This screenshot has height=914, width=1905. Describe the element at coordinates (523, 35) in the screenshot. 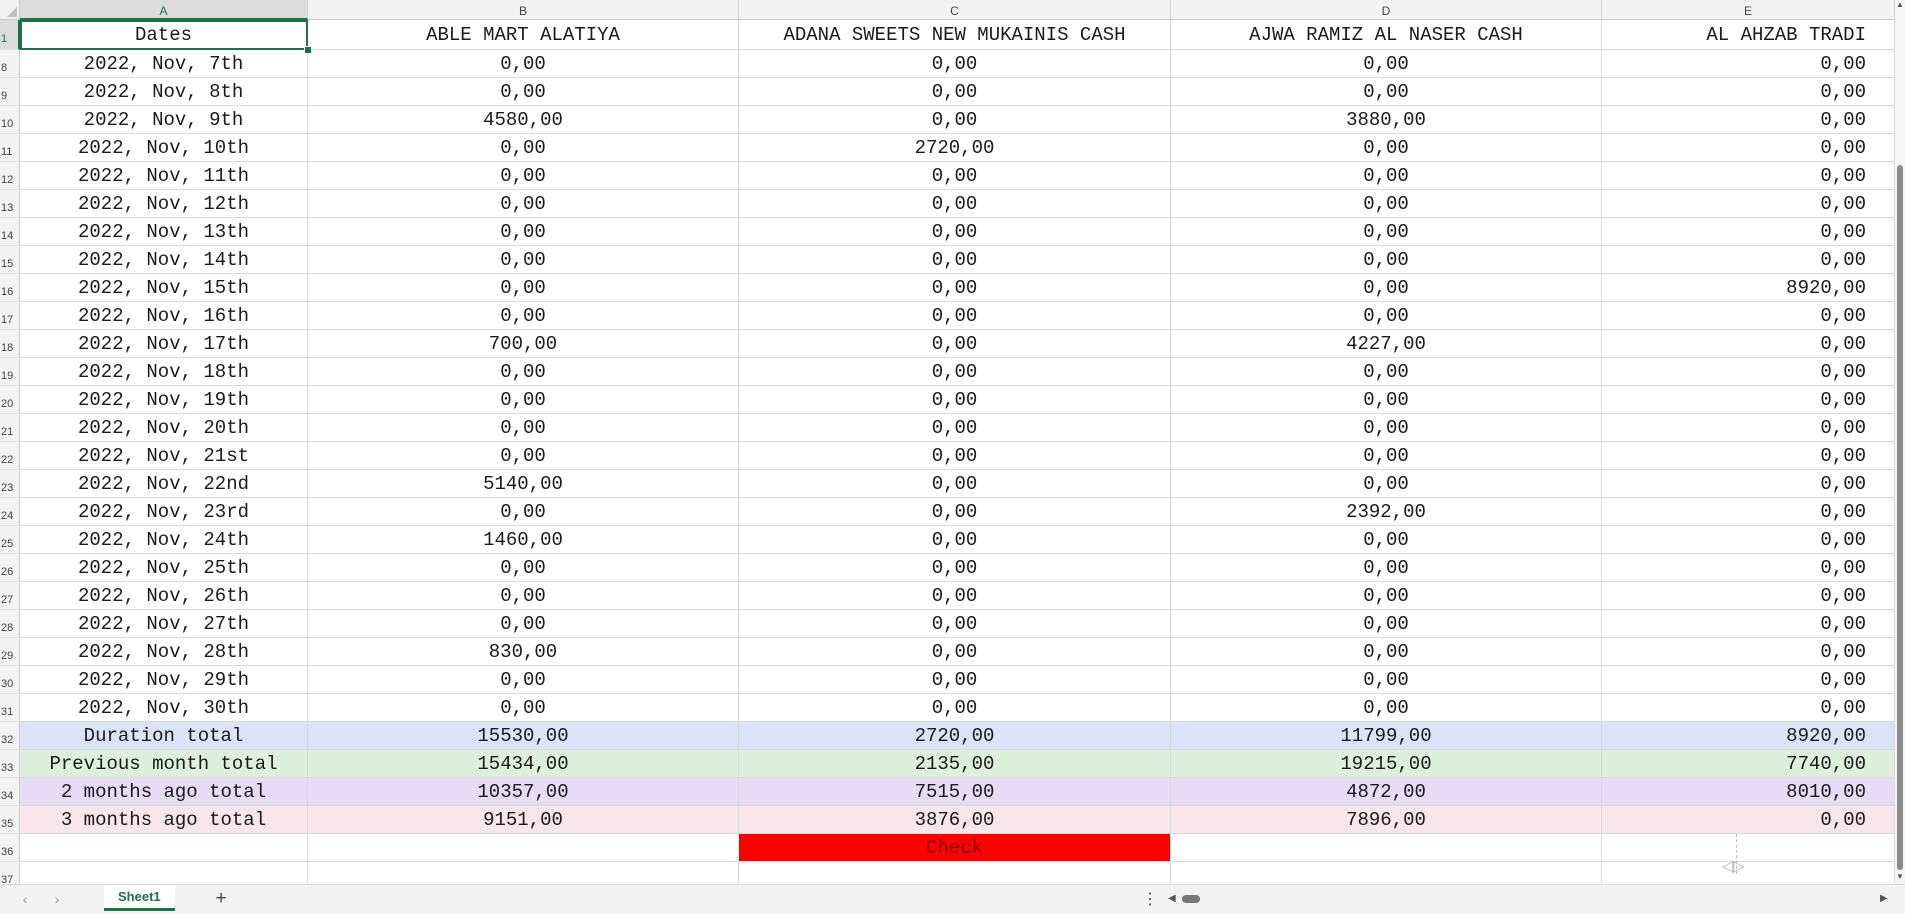

I see `header-cell-vendor: ABLE MART ALATIYA` at that location.